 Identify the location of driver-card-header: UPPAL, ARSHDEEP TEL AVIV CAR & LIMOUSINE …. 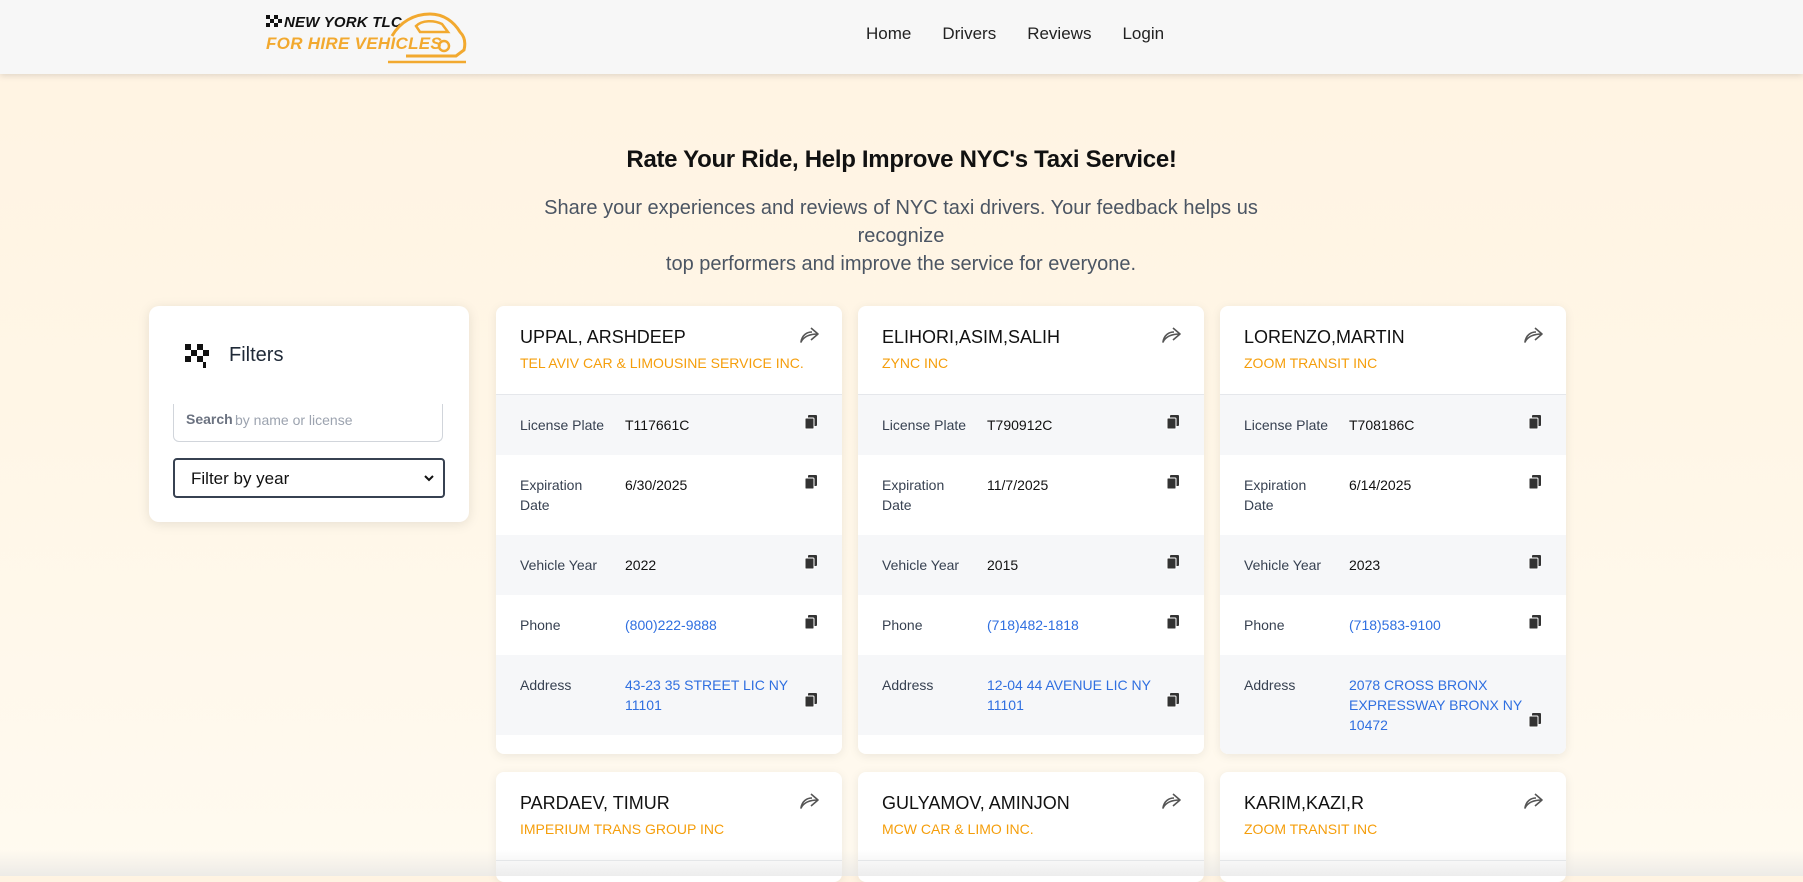
(669, 350).